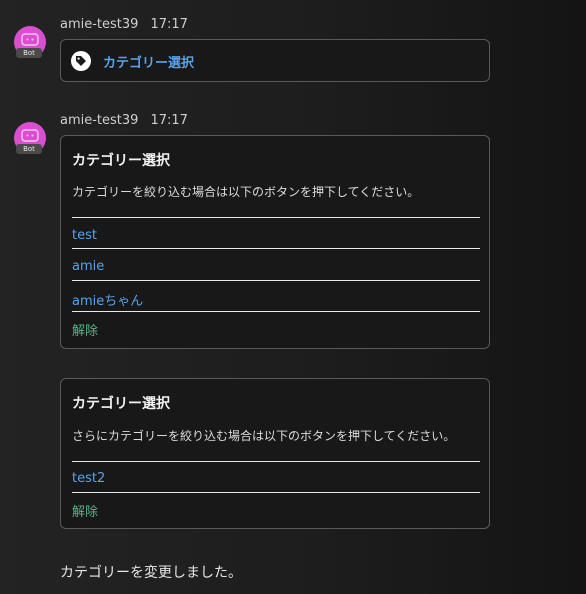 The width and height of the screenshot is (586, 594). What do you see at coordinates (88, 478) in the screenshot?
I see `option-test2: test2` at bounding box center [88, 478].